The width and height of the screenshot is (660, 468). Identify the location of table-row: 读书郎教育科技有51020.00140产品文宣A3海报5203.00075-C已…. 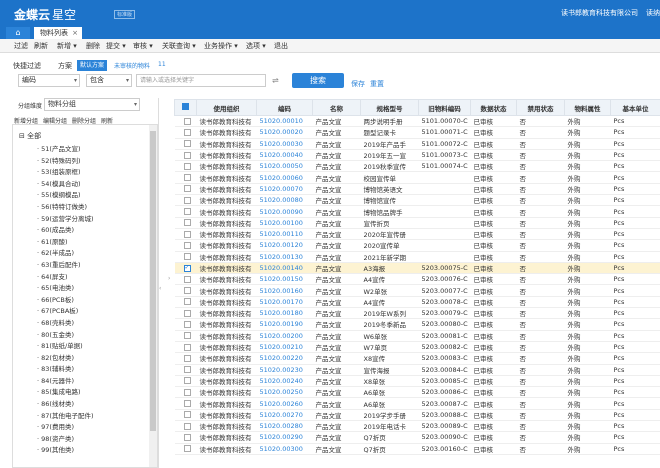
(417, 268).